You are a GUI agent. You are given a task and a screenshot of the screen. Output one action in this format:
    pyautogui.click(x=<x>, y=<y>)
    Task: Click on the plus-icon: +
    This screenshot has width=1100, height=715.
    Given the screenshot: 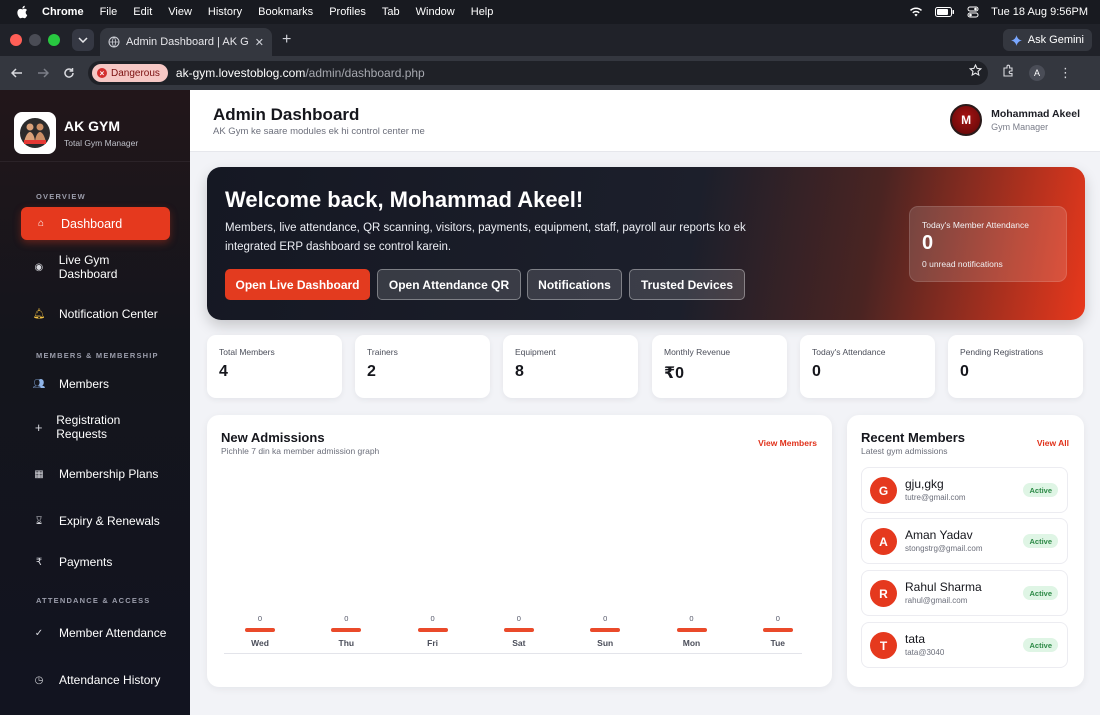 What is the action you would take?
    pyautogui.click(x=38, y=427)
    